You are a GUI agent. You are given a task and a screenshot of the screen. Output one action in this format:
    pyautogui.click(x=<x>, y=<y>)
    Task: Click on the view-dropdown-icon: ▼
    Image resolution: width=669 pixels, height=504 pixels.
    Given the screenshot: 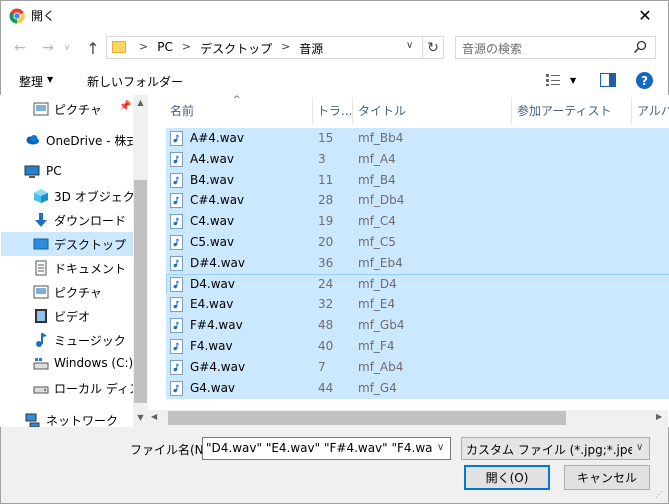 What is the action you would take?
    pyautogui.click(x=573, y=80)
    